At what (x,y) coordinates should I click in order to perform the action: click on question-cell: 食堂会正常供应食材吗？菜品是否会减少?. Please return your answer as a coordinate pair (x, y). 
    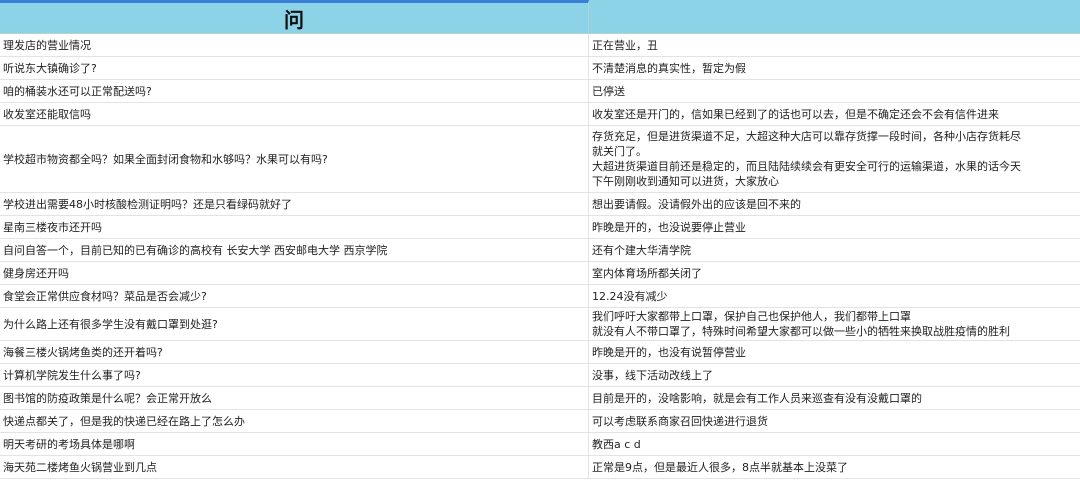
    Looking at the image, I should click on (294, 296).